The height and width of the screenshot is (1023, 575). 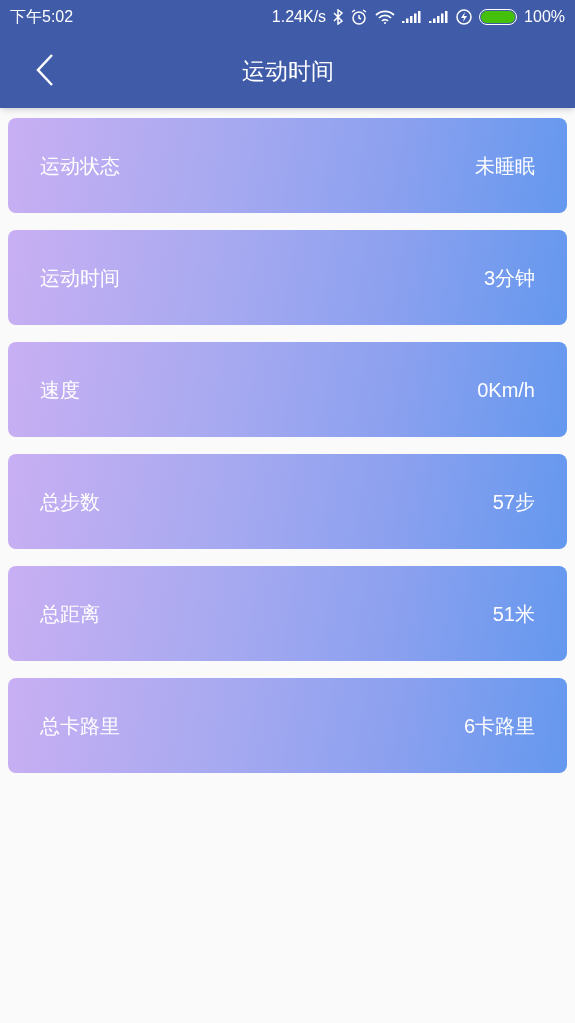 I want to click on network-speed: 1.24K/s, so click(x=299, y=17).